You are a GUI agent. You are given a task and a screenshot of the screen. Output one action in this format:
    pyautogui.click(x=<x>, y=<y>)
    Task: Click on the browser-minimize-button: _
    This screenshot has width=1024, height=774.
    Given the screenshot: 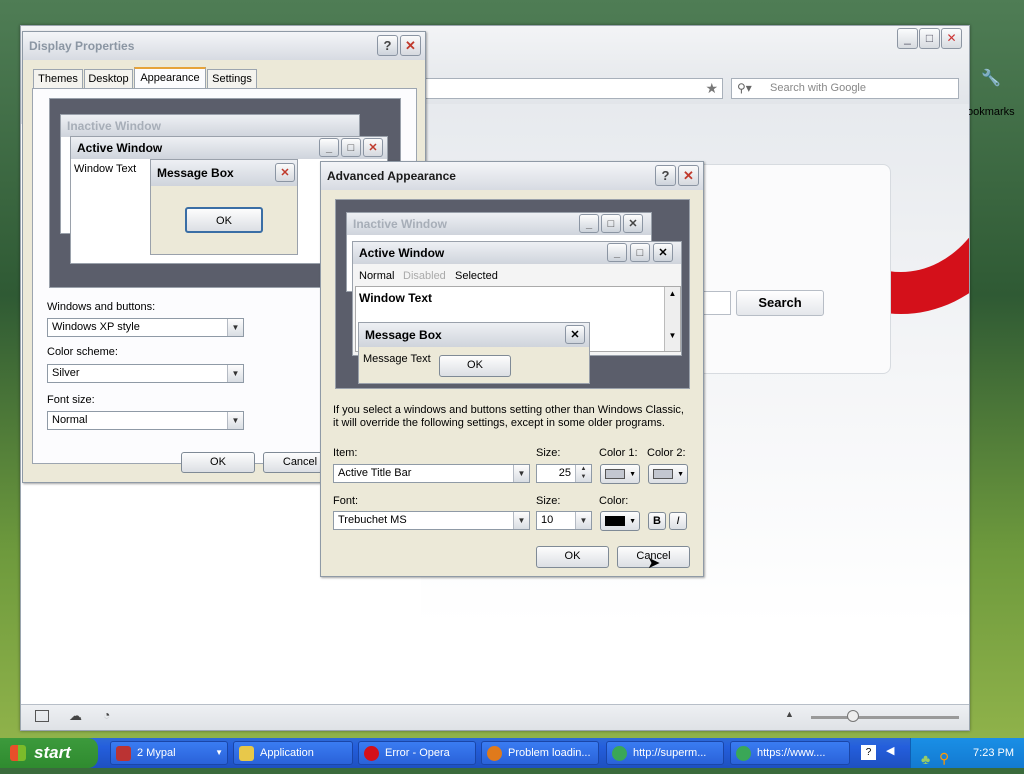 What is the action you would take?
    pyautogui.click(x=907, y=38)
    